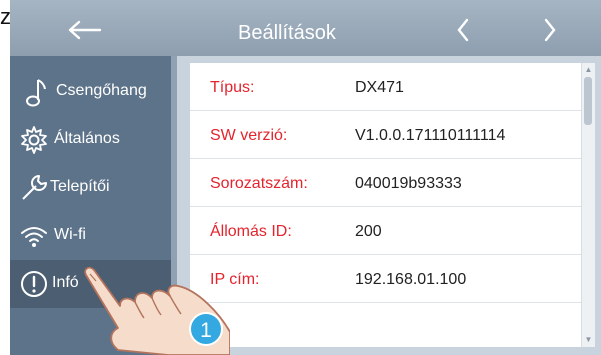 This screenshot has height=355, width=601. I want to click on pointing-hand-icon: 1, so click(157, 310).